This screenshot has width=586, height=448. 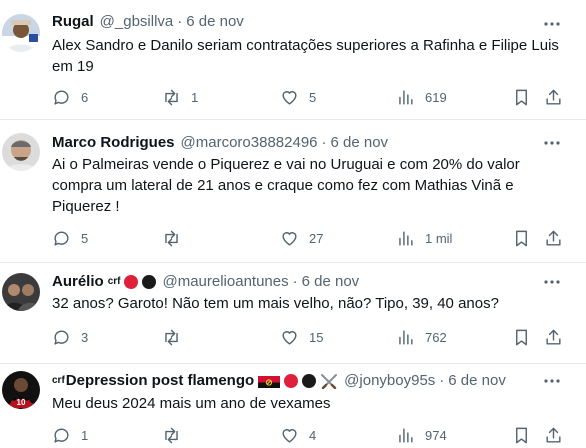 What do you see at coordinates (113, 143) in the screenshot?
I see `author-name: Marco Rodrigues` at bounding box center [113, 143].